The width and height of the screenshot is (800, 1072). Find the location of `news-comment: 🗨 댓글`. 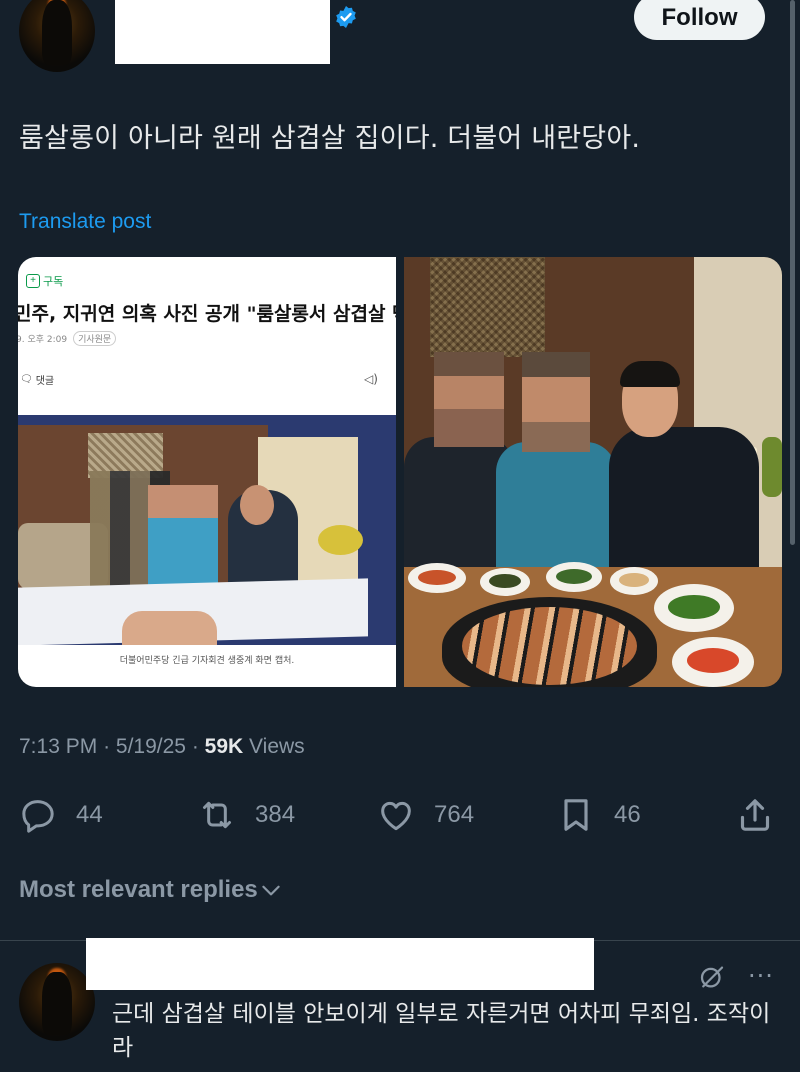

news-comment: 🗨 댓글 is located at coordinates (37, 379).